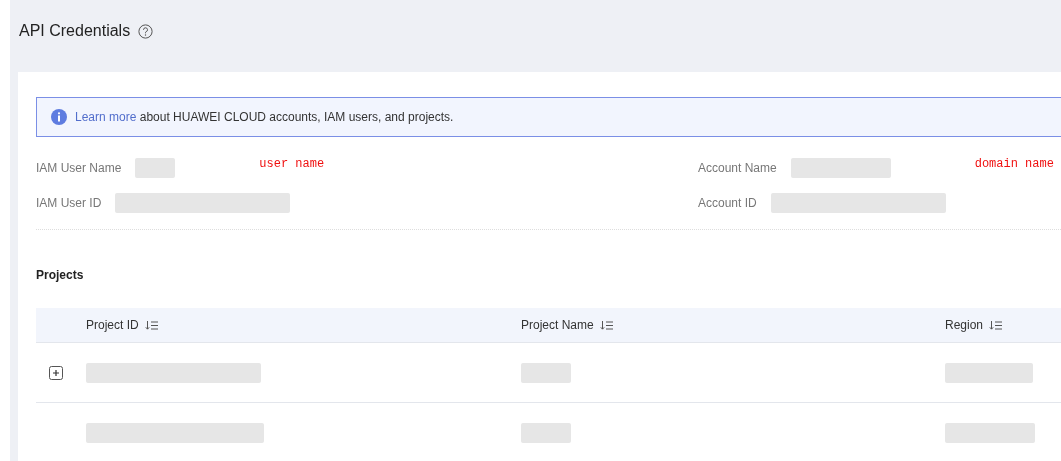 The height and width of the screenshot is (461, 1061). I want to click on column-header: Region, so click(964, 325).